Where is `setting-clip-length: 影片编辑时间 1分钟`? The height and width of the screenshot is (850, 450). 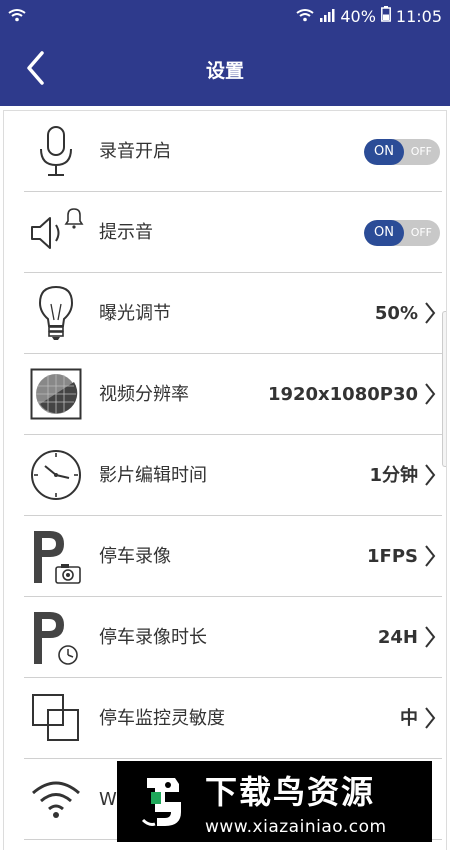
setting-clip-length: 影片编辑时间 1分钟 is located at coordinates (226, 475).